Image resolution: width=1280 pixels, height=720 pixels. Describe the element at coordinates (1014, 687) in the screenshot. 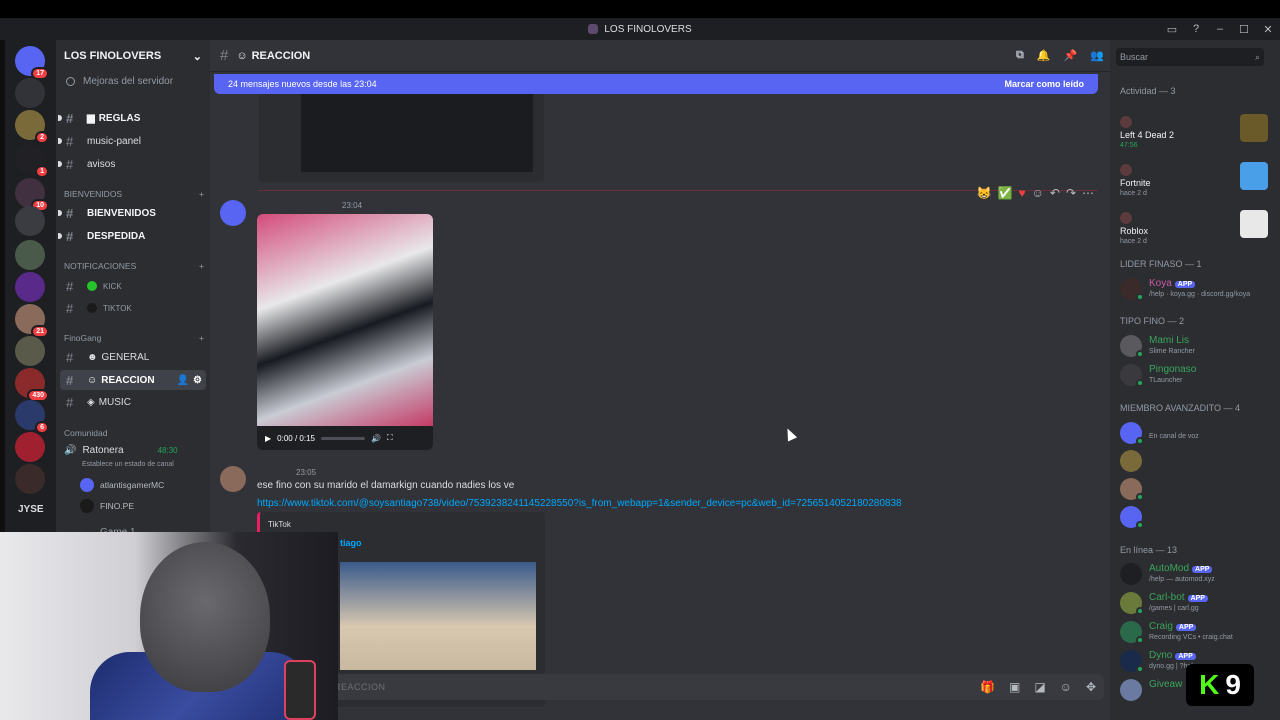

I see `gif-icon: ▣` at that location.